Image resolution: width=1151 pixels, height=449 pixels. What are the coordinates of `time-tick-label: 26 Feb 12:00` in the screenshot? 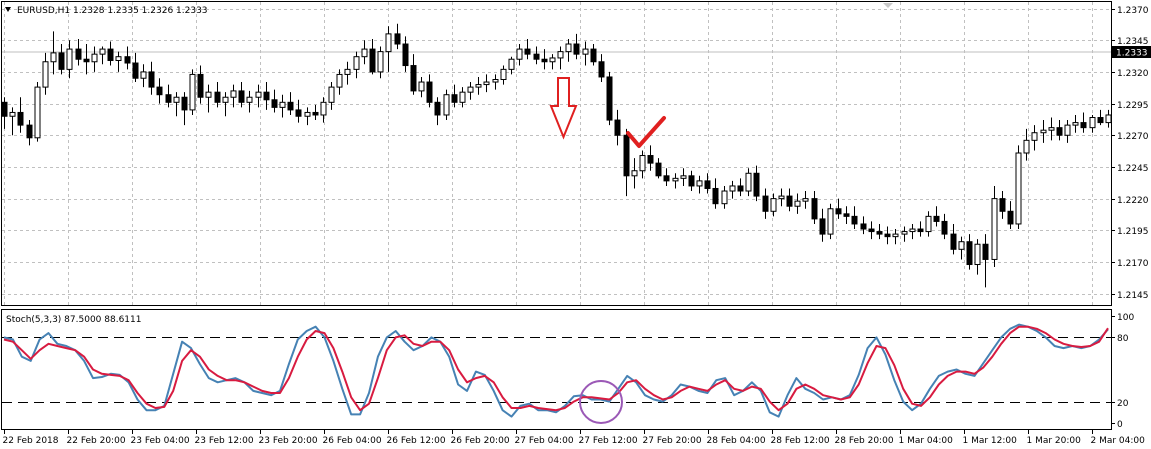 It's located at (416, 441).